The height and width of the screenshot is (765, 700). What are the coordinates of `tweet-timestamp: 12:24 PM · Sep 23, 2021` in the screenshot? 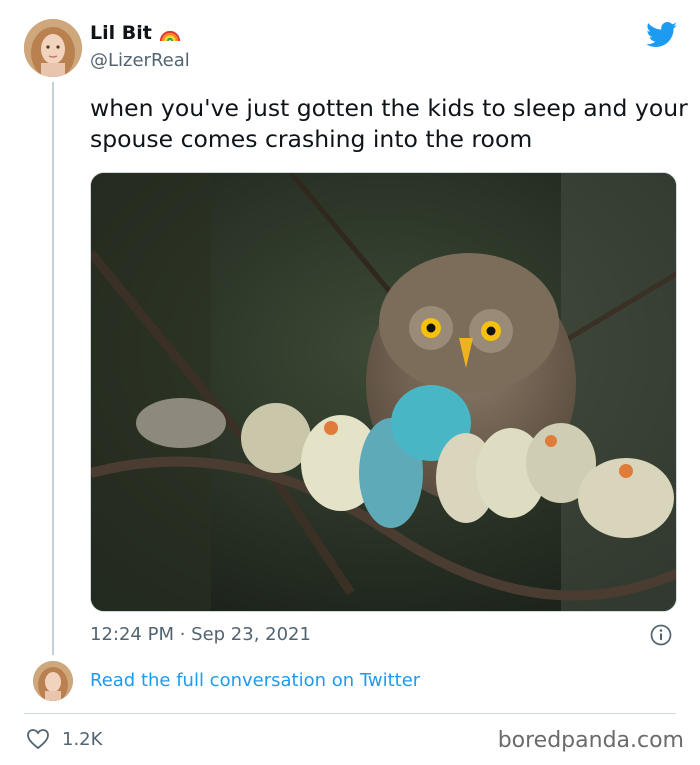 It's located at (200, 634).